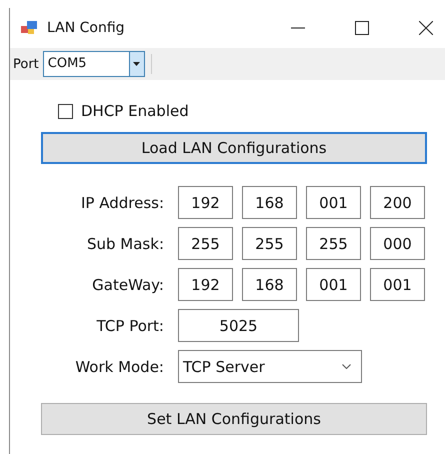 The width and height of the screenshot is (445, 454). What do you see at coordinates (397, 202) in the screenshot?
I see `octet-field: 200` at bounding box center [397, 202].